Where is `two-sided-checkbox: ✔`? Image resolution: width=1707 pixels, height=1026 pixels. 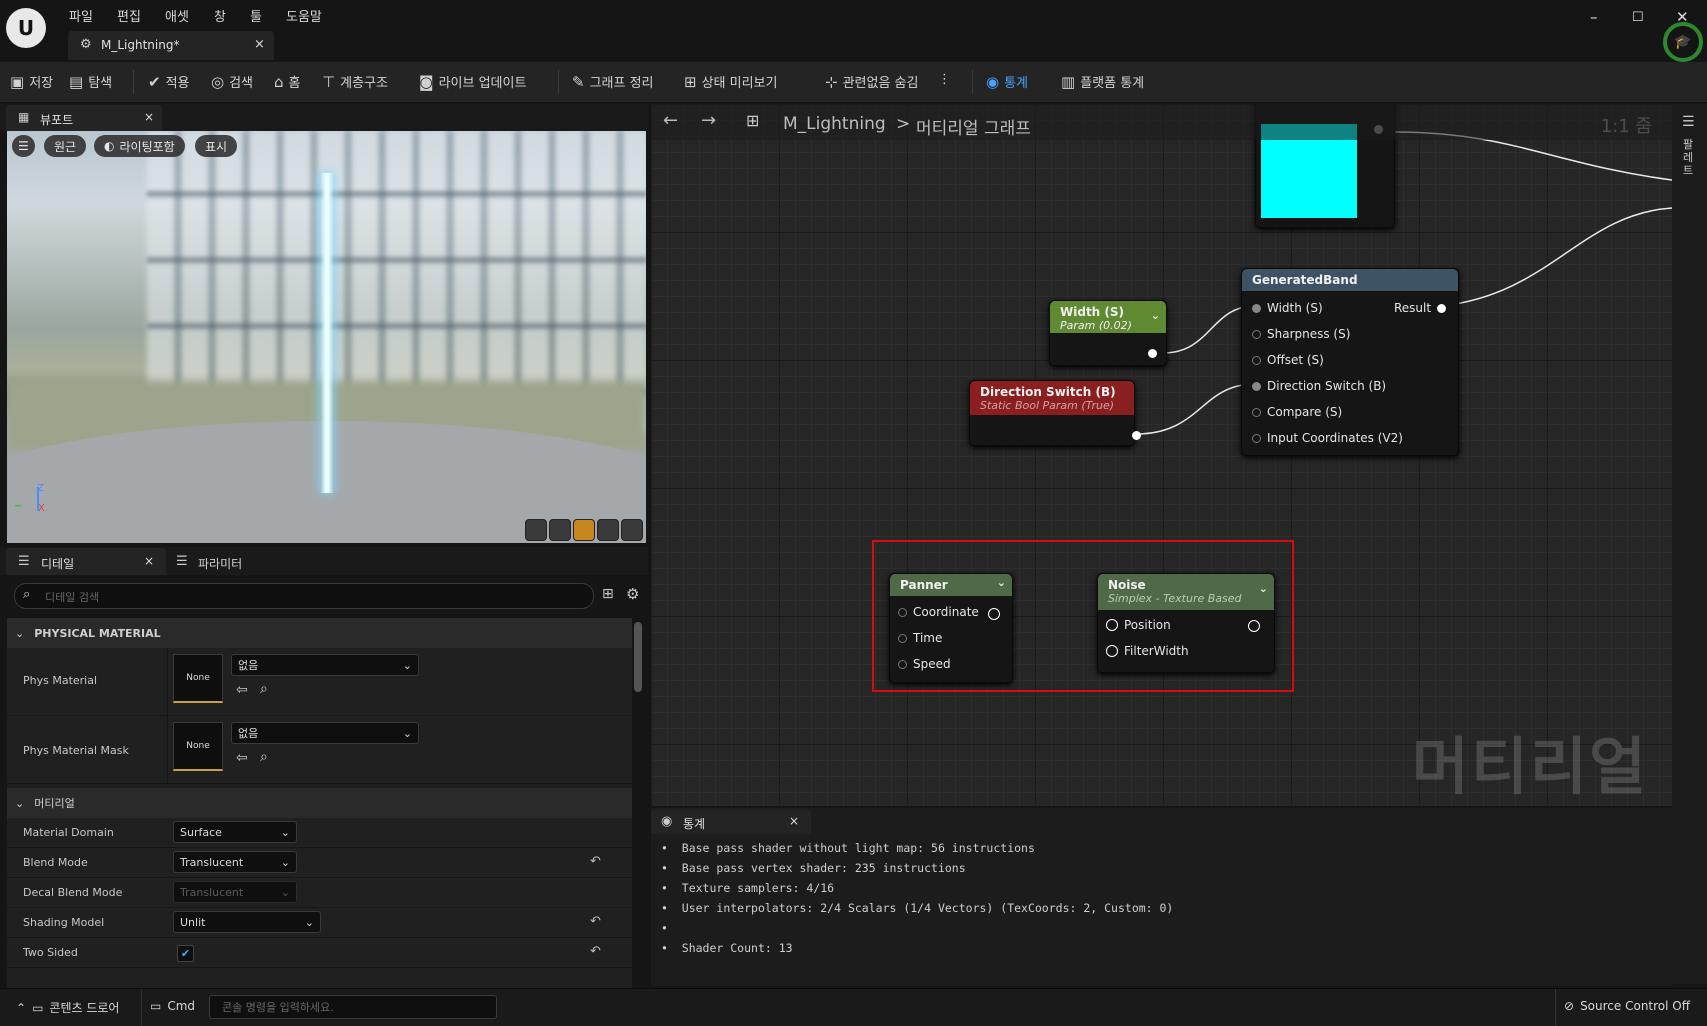
two-sided-checkbox: ✔ is located at coordinates (185, 953).